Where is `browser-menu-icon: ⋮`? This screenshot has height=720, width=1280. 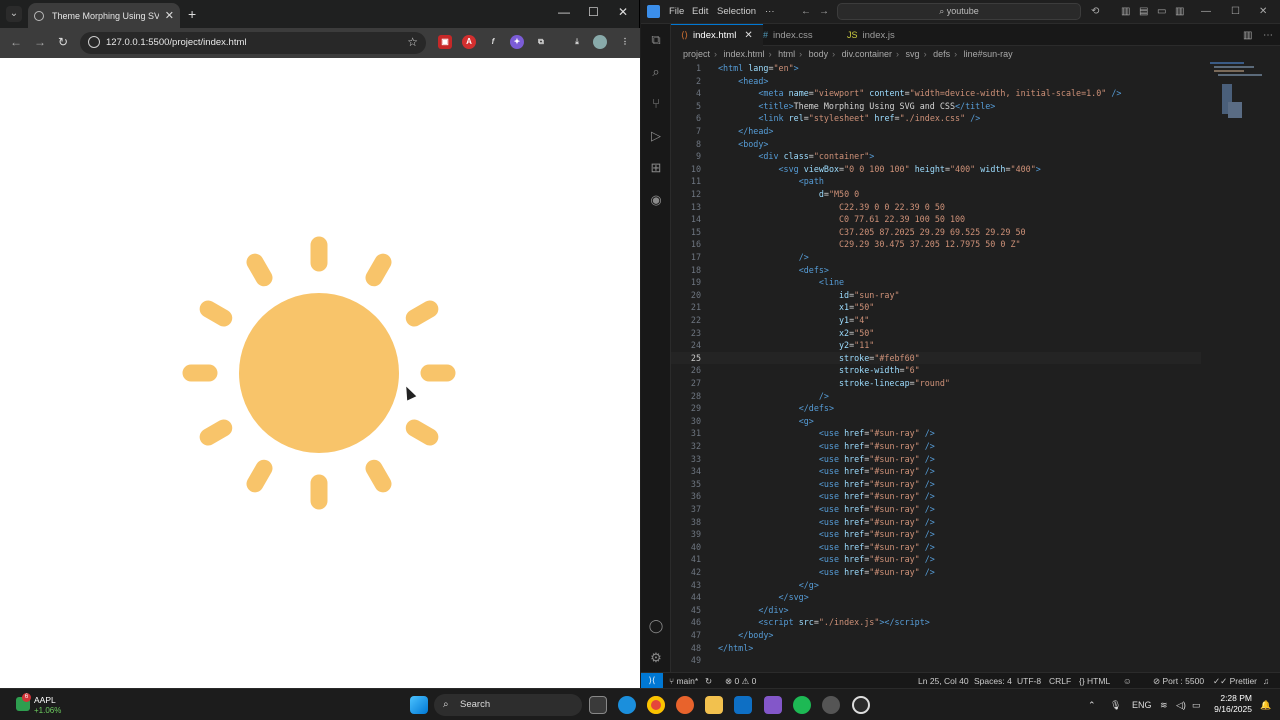
browser-menu-icon: ⋮ is located at coordinates (625, 42).